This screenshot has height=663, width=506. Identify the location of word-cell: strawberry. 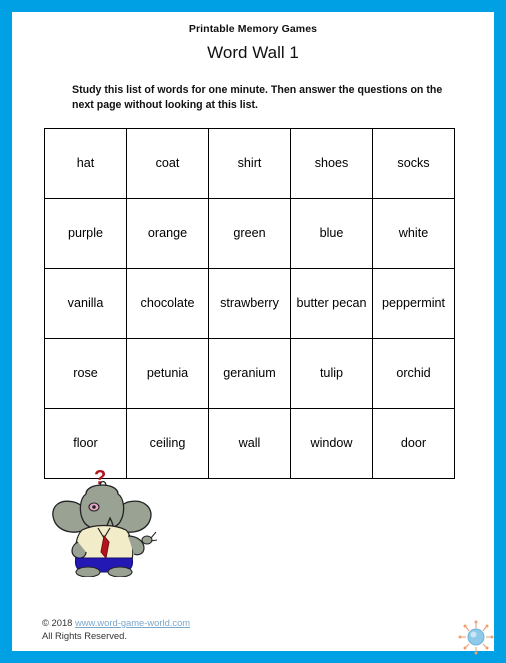
(249, 303).